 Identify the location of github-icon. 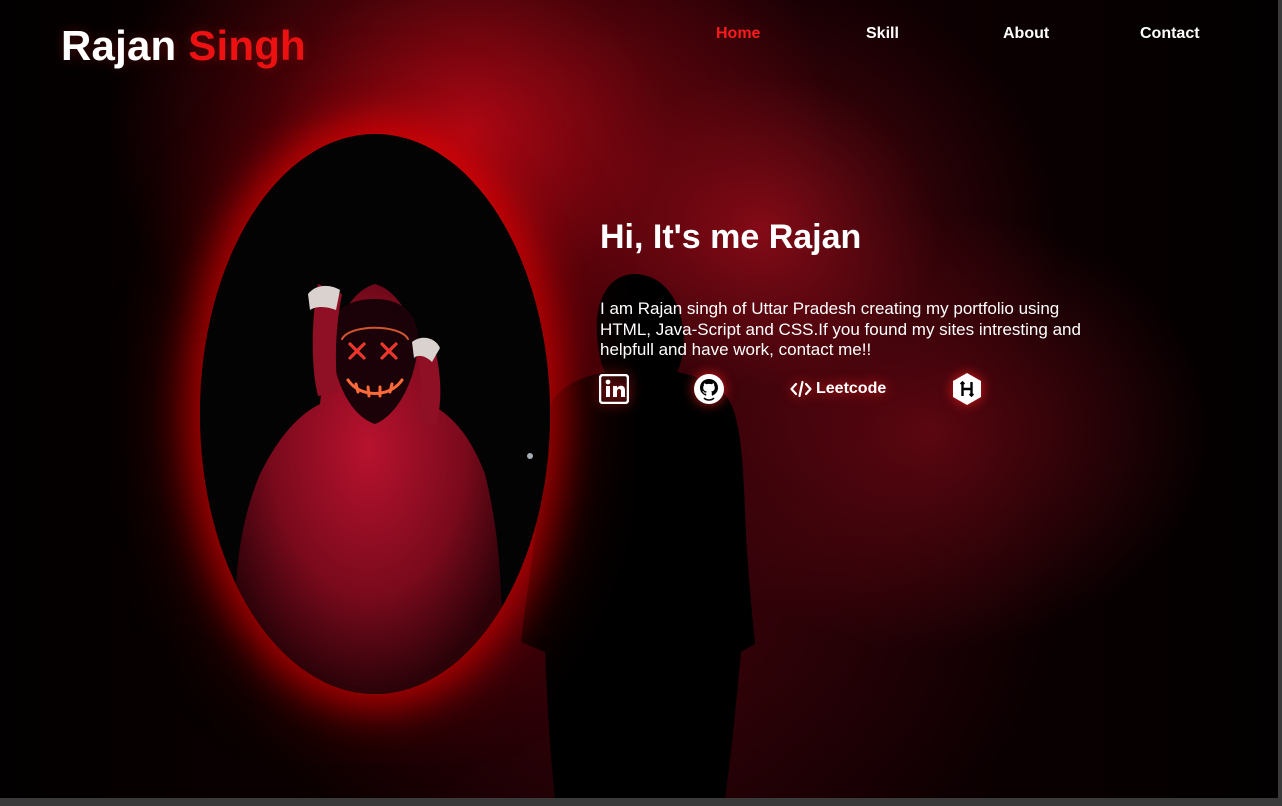
(709, 389).